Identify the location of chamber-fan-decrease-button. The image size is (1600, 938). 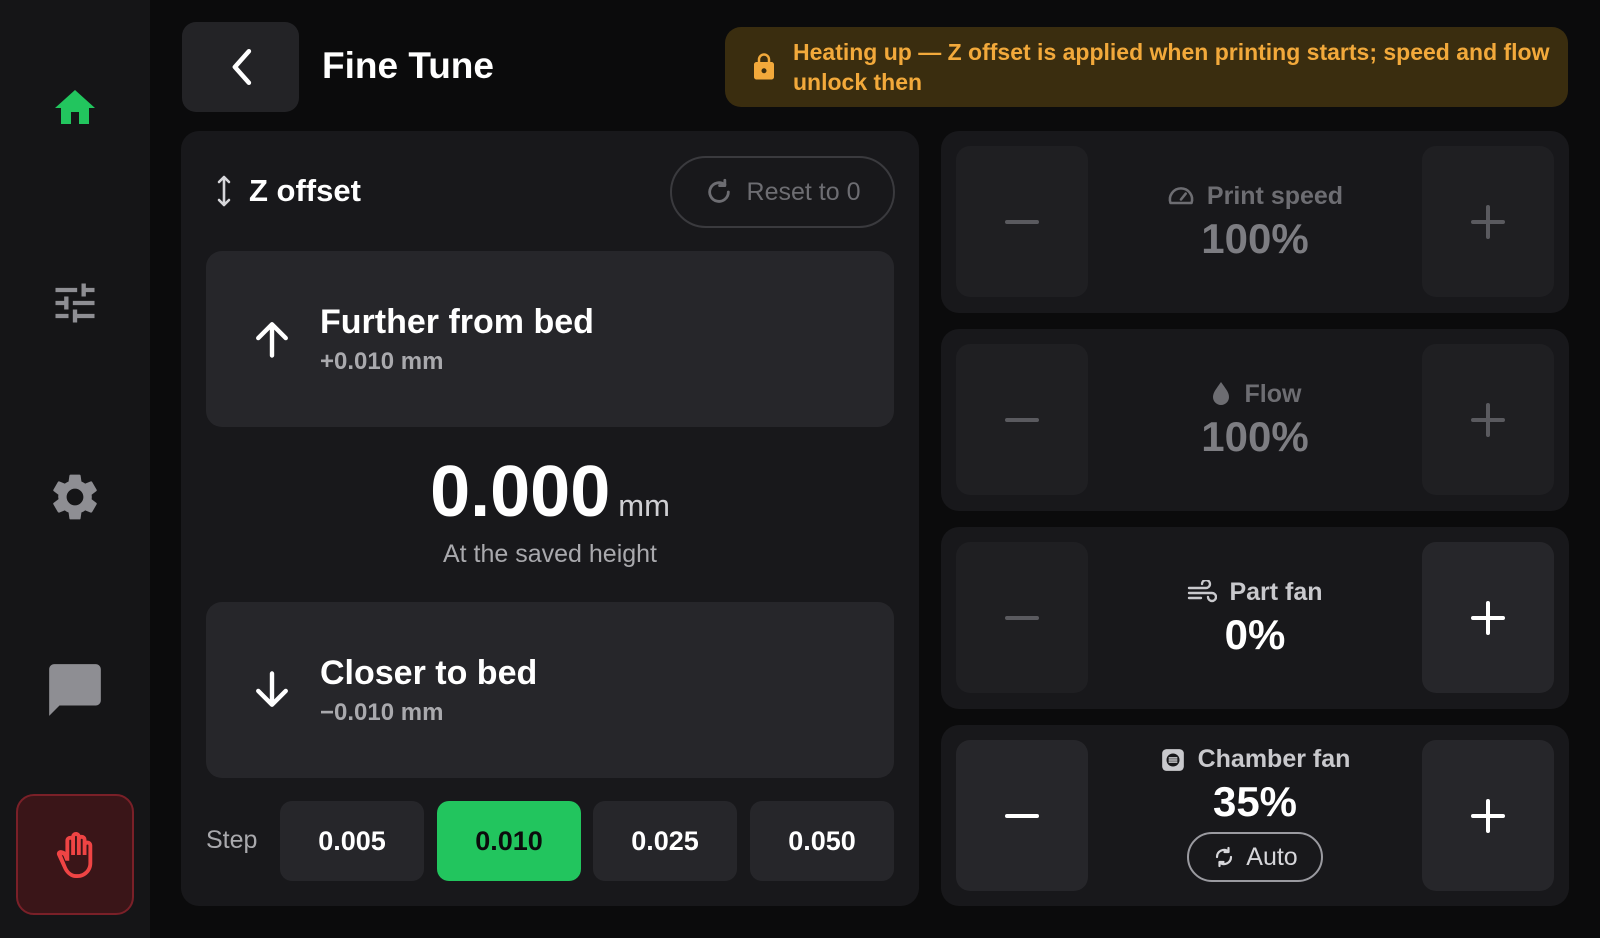
(1022, 815).